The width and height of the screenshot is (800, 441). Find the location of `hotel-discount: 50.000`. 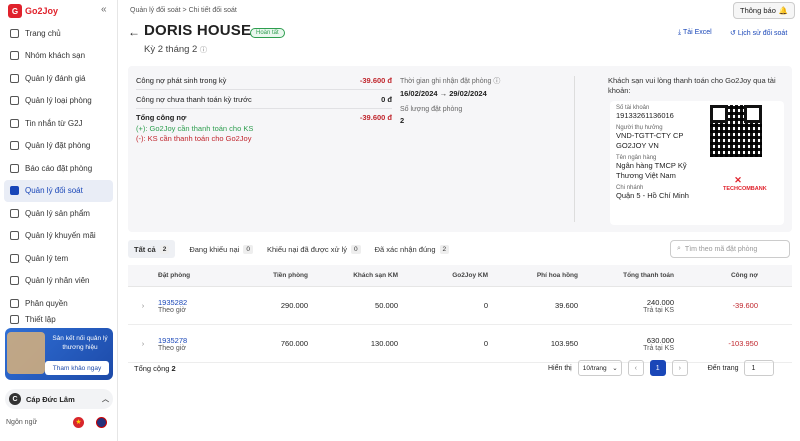

hotel-discount: 50.000 is located at coordinates (386, 305).